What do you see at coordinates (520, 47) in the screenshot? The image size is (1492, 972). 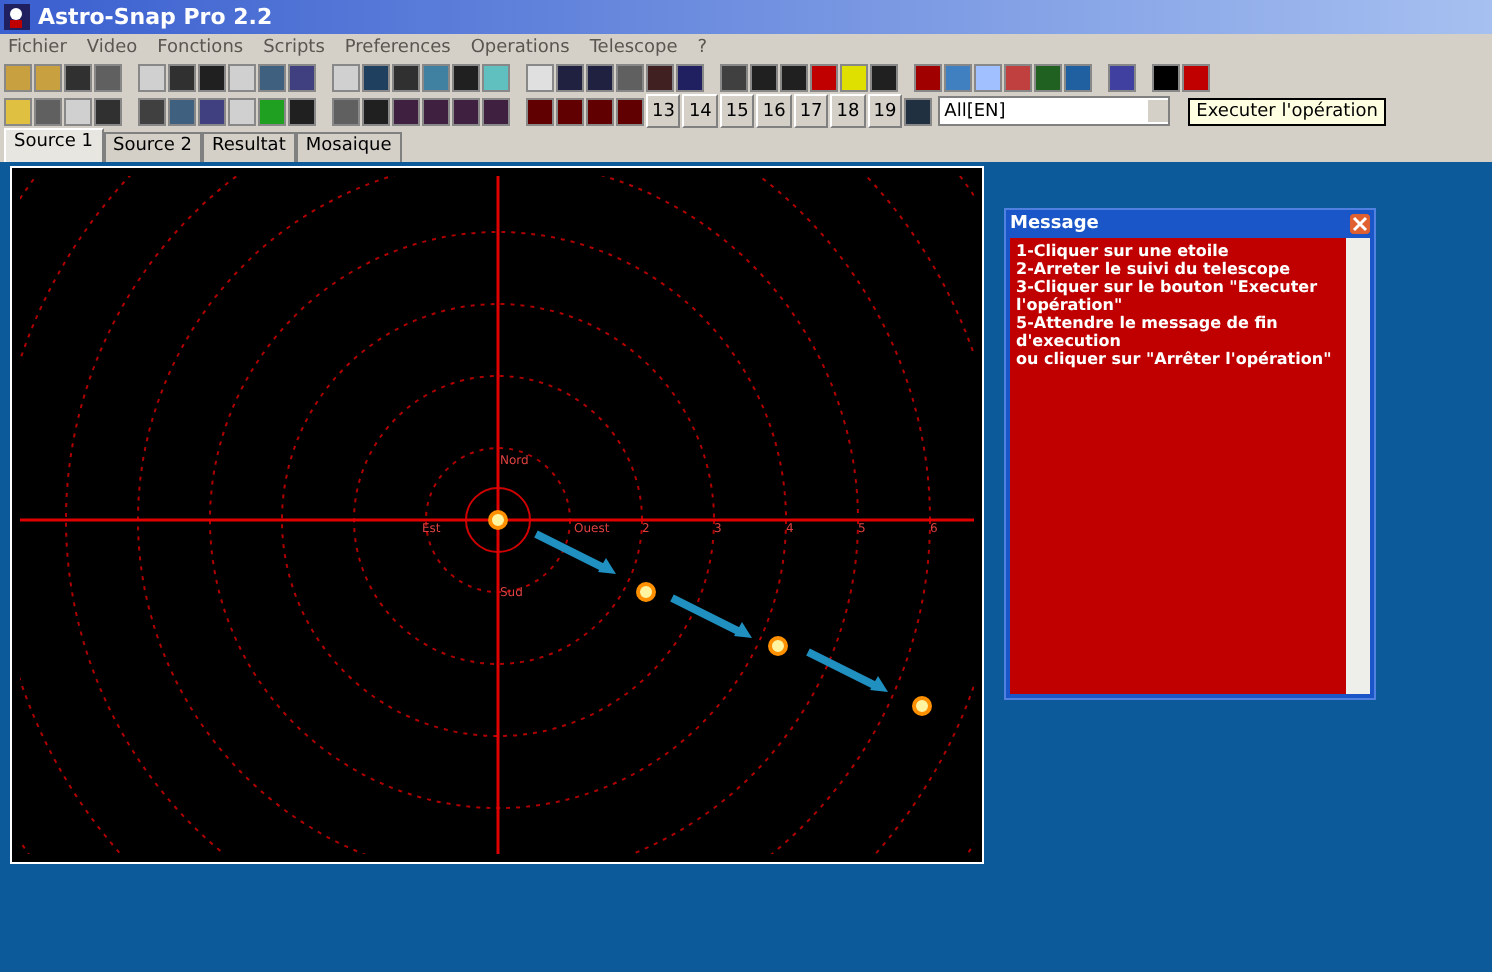 I see `menu-item: Operations` at bounding box center [520, 47].